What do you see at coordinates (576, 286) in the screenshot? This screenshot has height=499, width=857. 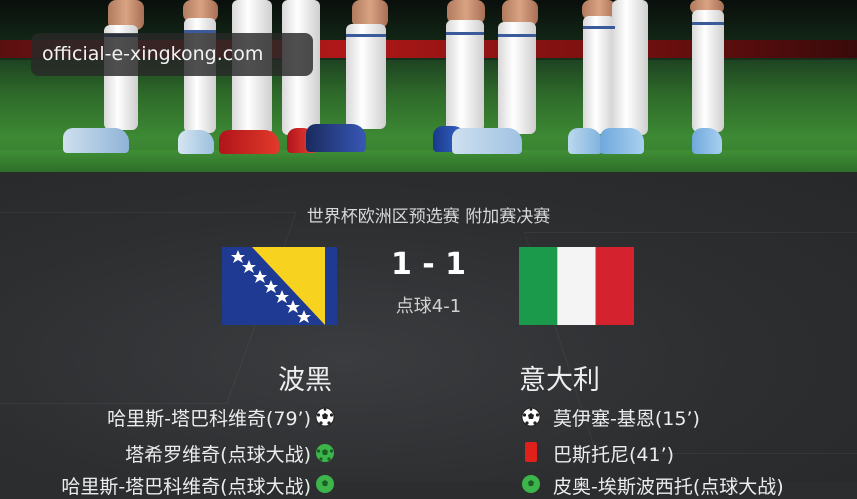 I see `italy-flag-icon` at bounding box center [576, 286].